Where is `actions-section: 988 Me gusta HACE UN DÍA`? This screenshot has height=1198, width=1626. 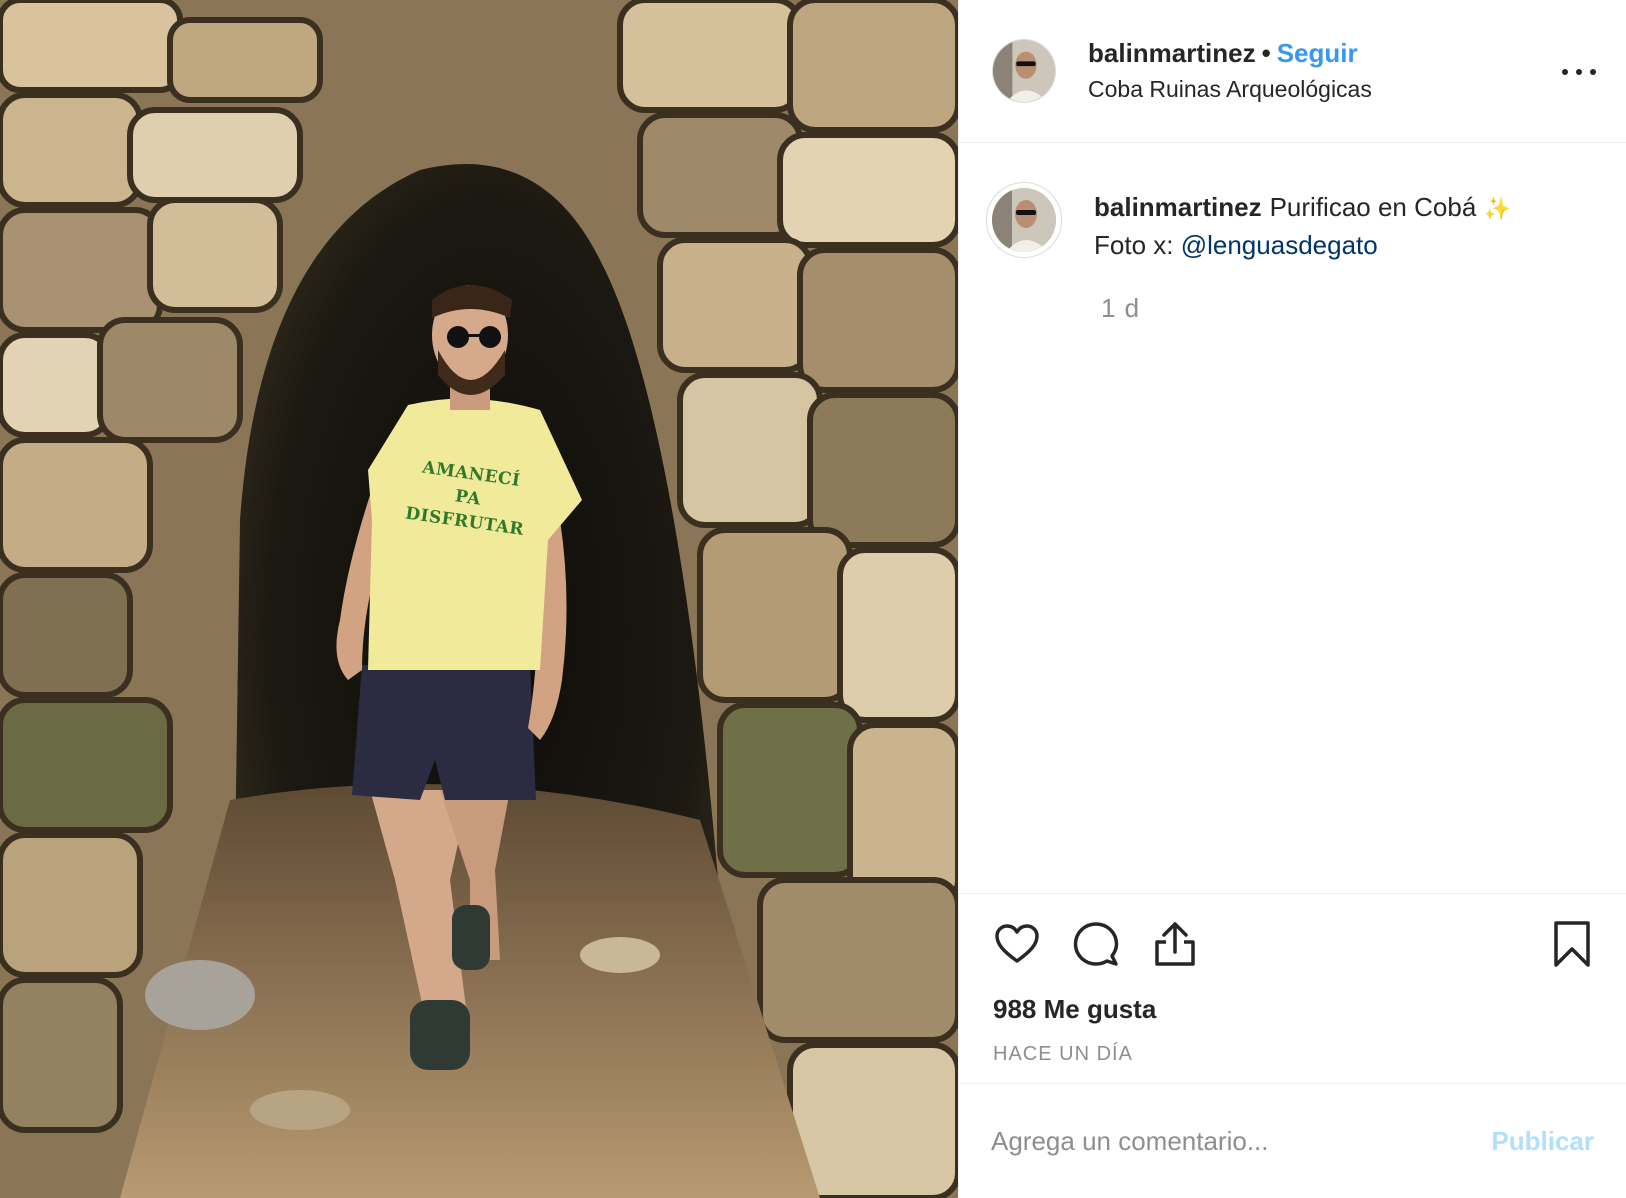
actions-section: 988 Me gusta HACE UN DÍA is located at coordinates (1292, 988).